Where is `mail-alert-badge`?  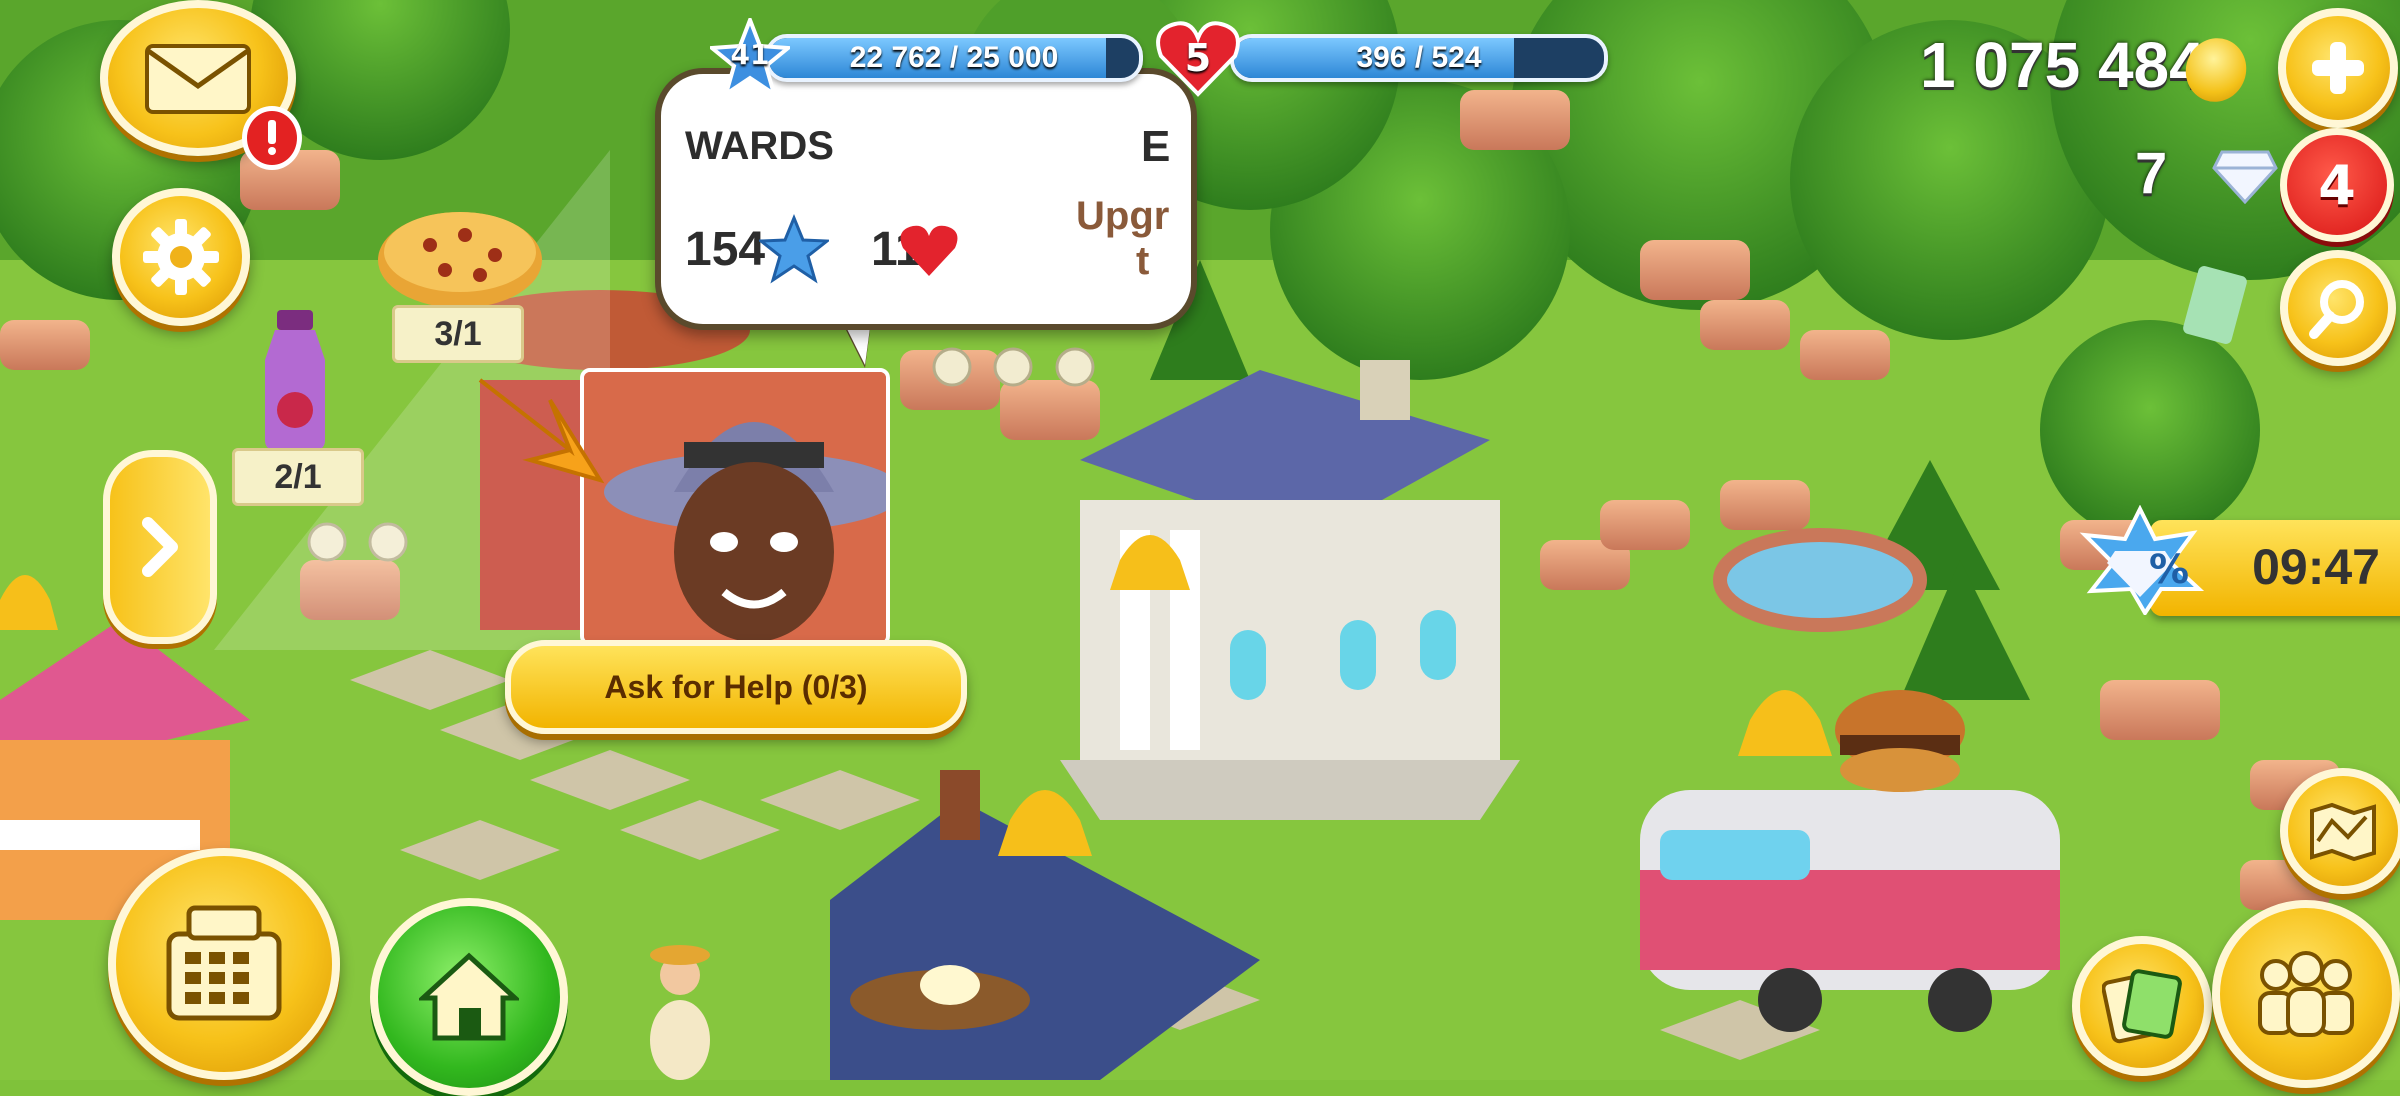
mail-alert-badge is located at coordinates (272, 138).